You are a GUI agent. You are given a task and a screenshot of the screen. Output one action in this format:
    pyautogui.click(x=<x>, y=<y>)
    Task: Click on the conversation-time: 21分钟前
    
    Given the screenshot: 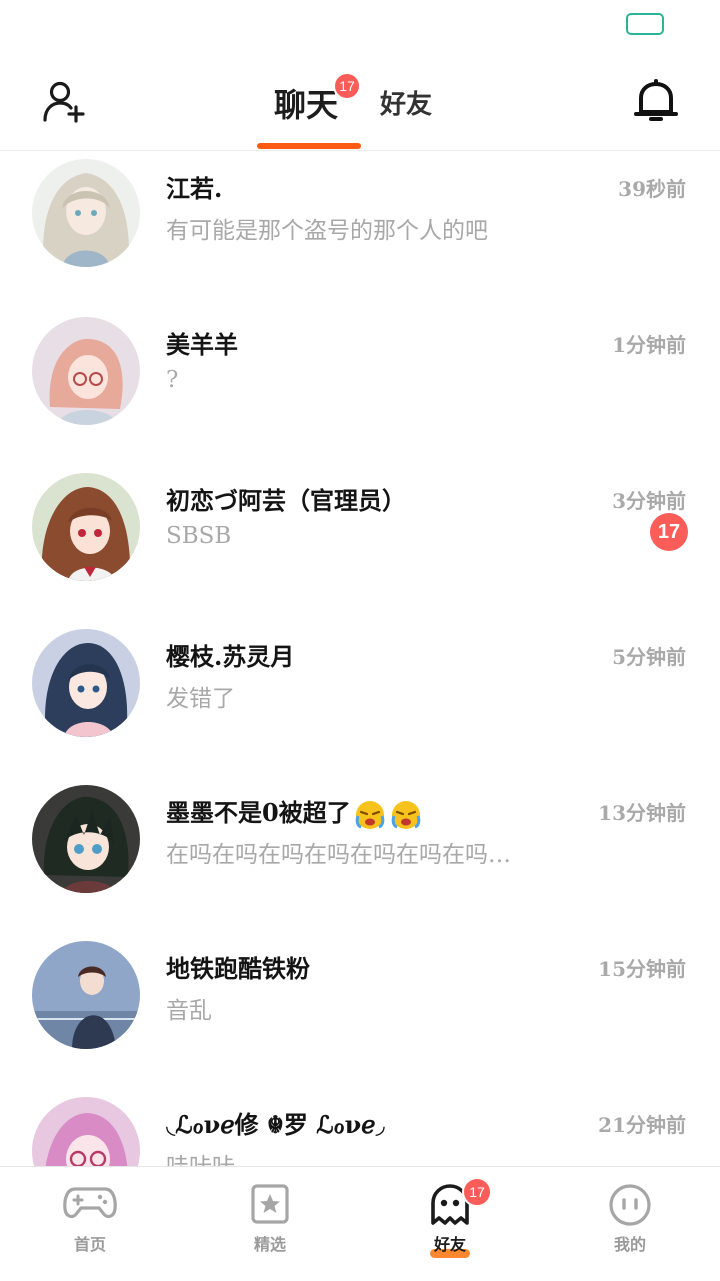 What is the action you would take?
    pyautogui.click(x=642, y=1125)
    